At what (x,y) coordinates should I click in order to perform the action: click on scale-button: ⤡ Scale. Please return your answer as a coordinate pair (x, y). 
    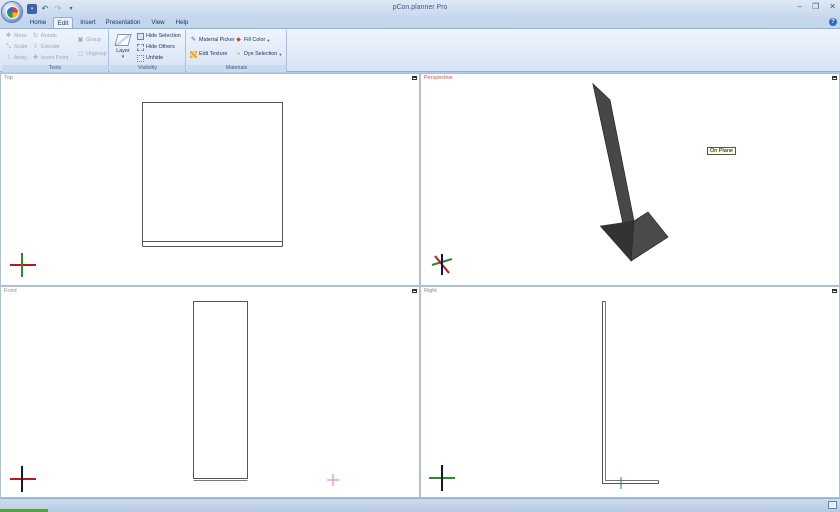
    Looking at the image, I should click on (16, 47).